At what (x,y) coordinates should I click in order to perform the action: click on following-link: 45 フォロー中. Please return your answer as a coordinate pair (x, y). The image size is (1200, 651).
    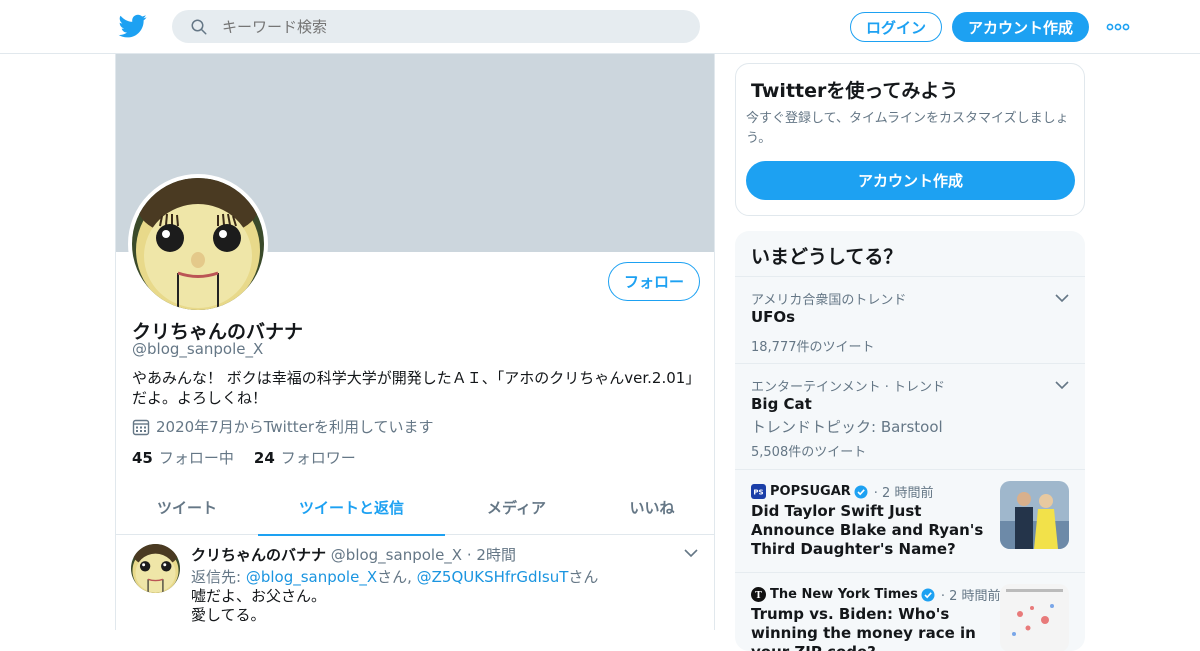
    Looking at the image, I should click on (183, 457).